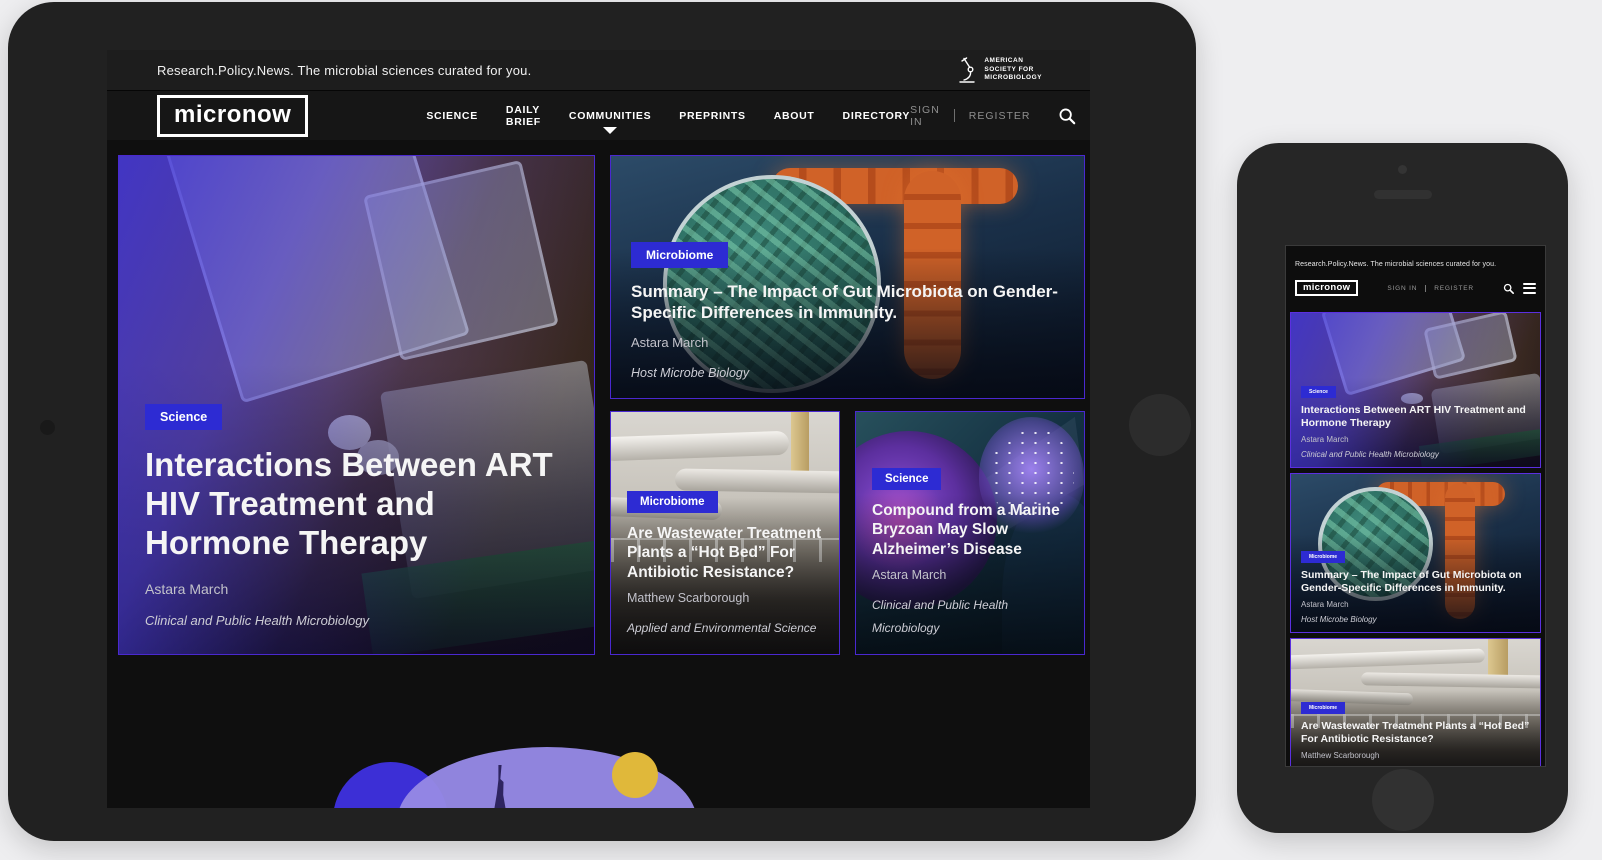 Image resolution: width=1602 pixels, height=860 pixels. I want to click on nav-item-daily-brief: DAILY BRIEF, so click(523, 116).